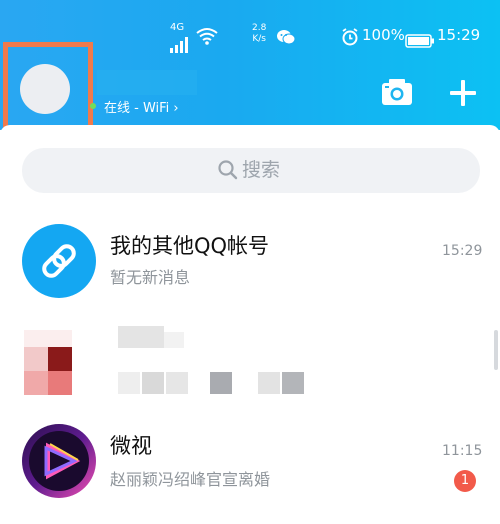 This screenshot has height=524, width=500. I want to click on conversation-preview: 暂无新消息, so click(150, 277).